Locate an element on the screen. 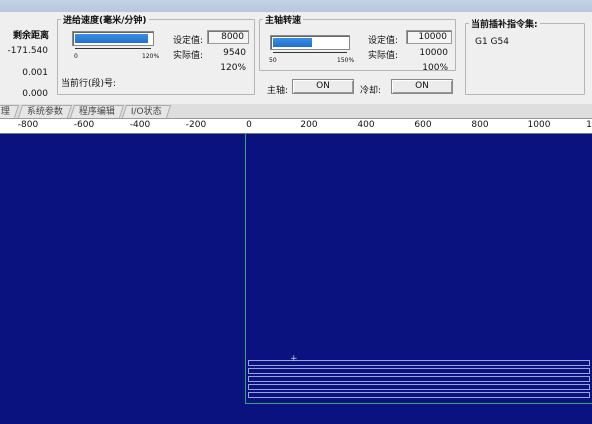  spindle-scale-max: 150% is located at coordinates (346, 60).